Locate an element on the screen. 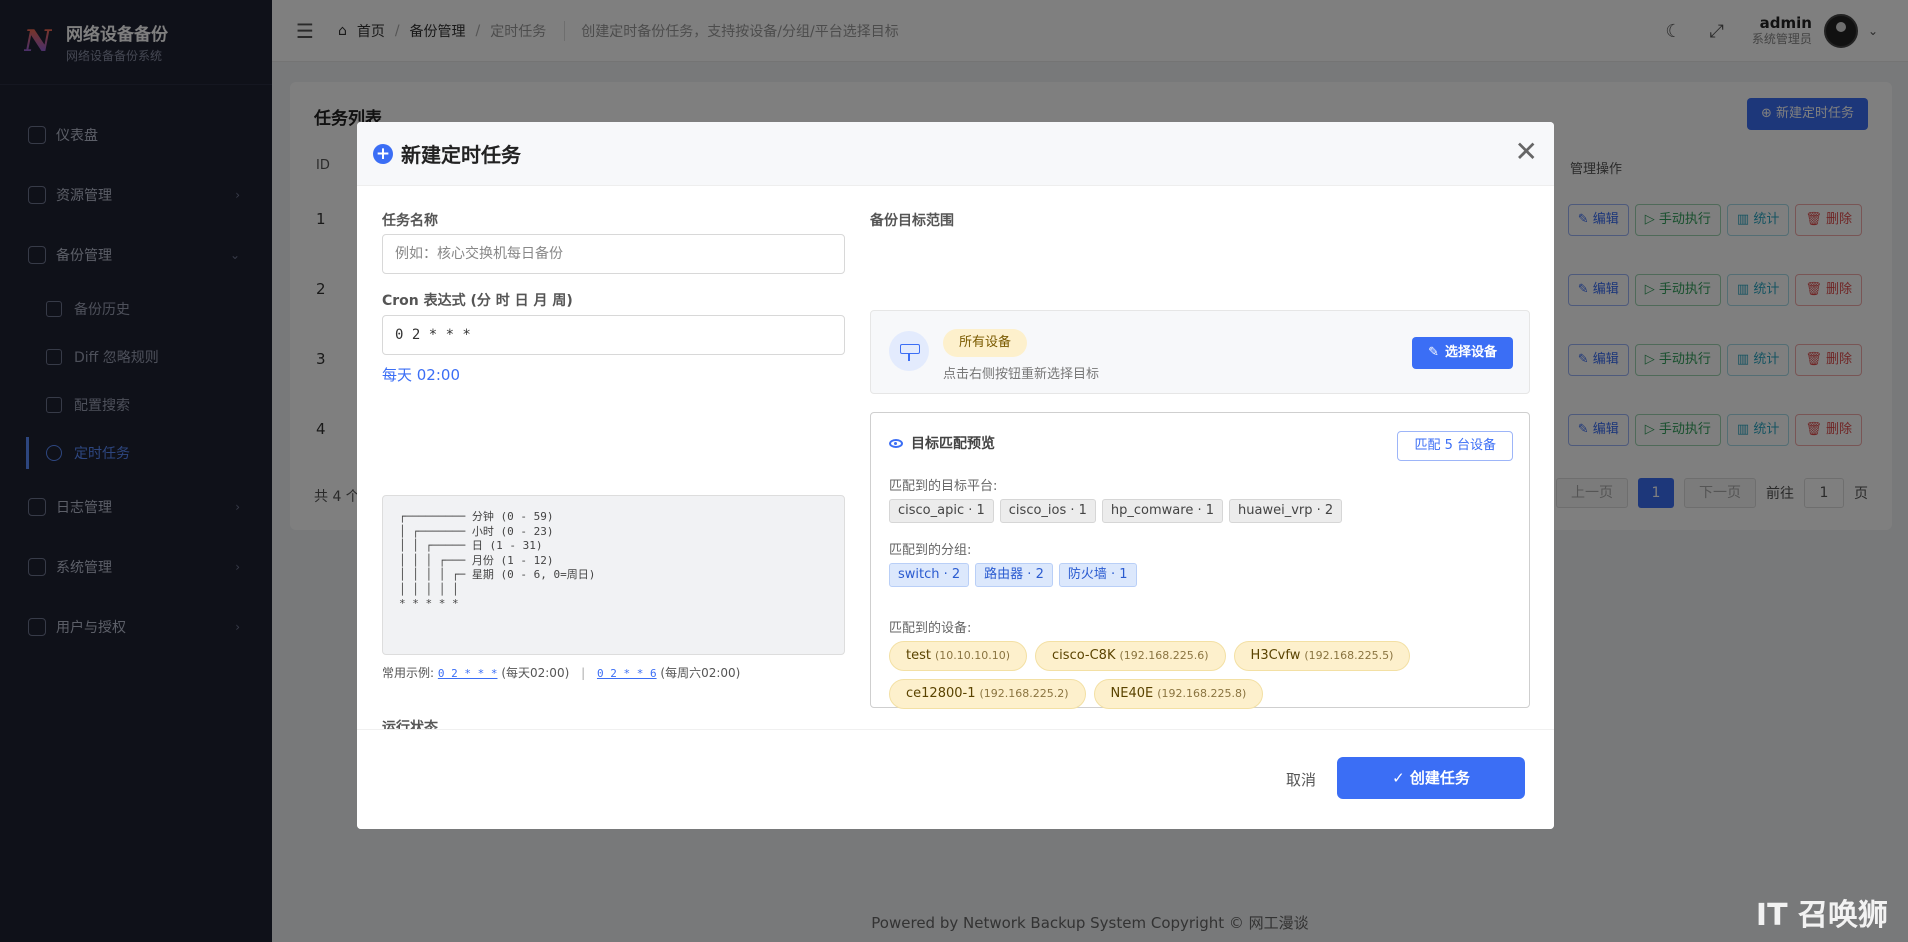 The height and width of the screenshot is (942, 1908). plus-circle-icon: + is located at coordinates (383, 153).